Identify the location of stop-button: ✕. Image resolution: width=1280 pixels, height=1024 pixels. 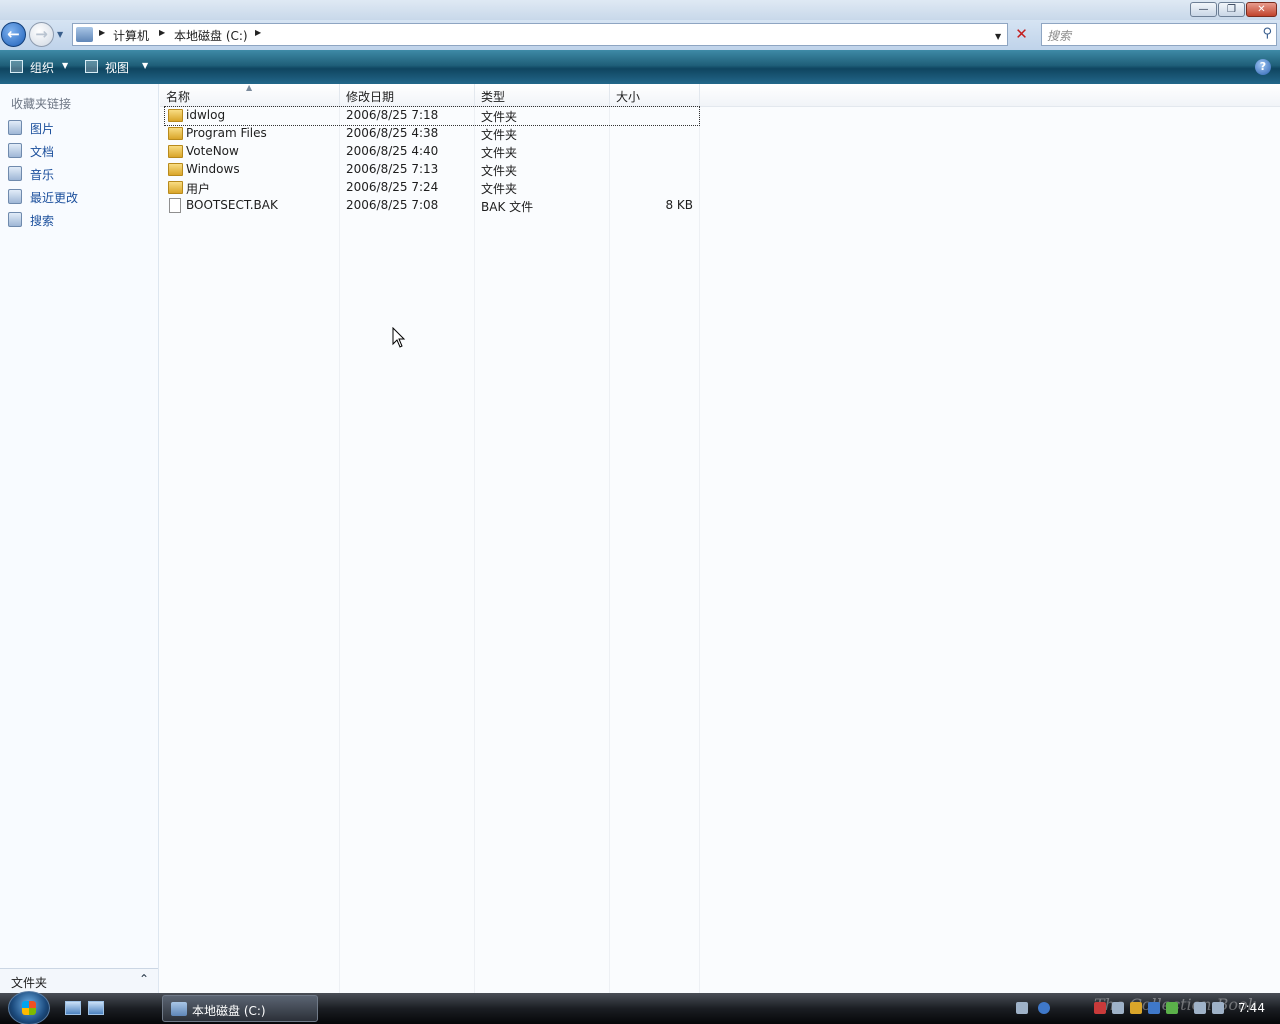
(1021, 34).